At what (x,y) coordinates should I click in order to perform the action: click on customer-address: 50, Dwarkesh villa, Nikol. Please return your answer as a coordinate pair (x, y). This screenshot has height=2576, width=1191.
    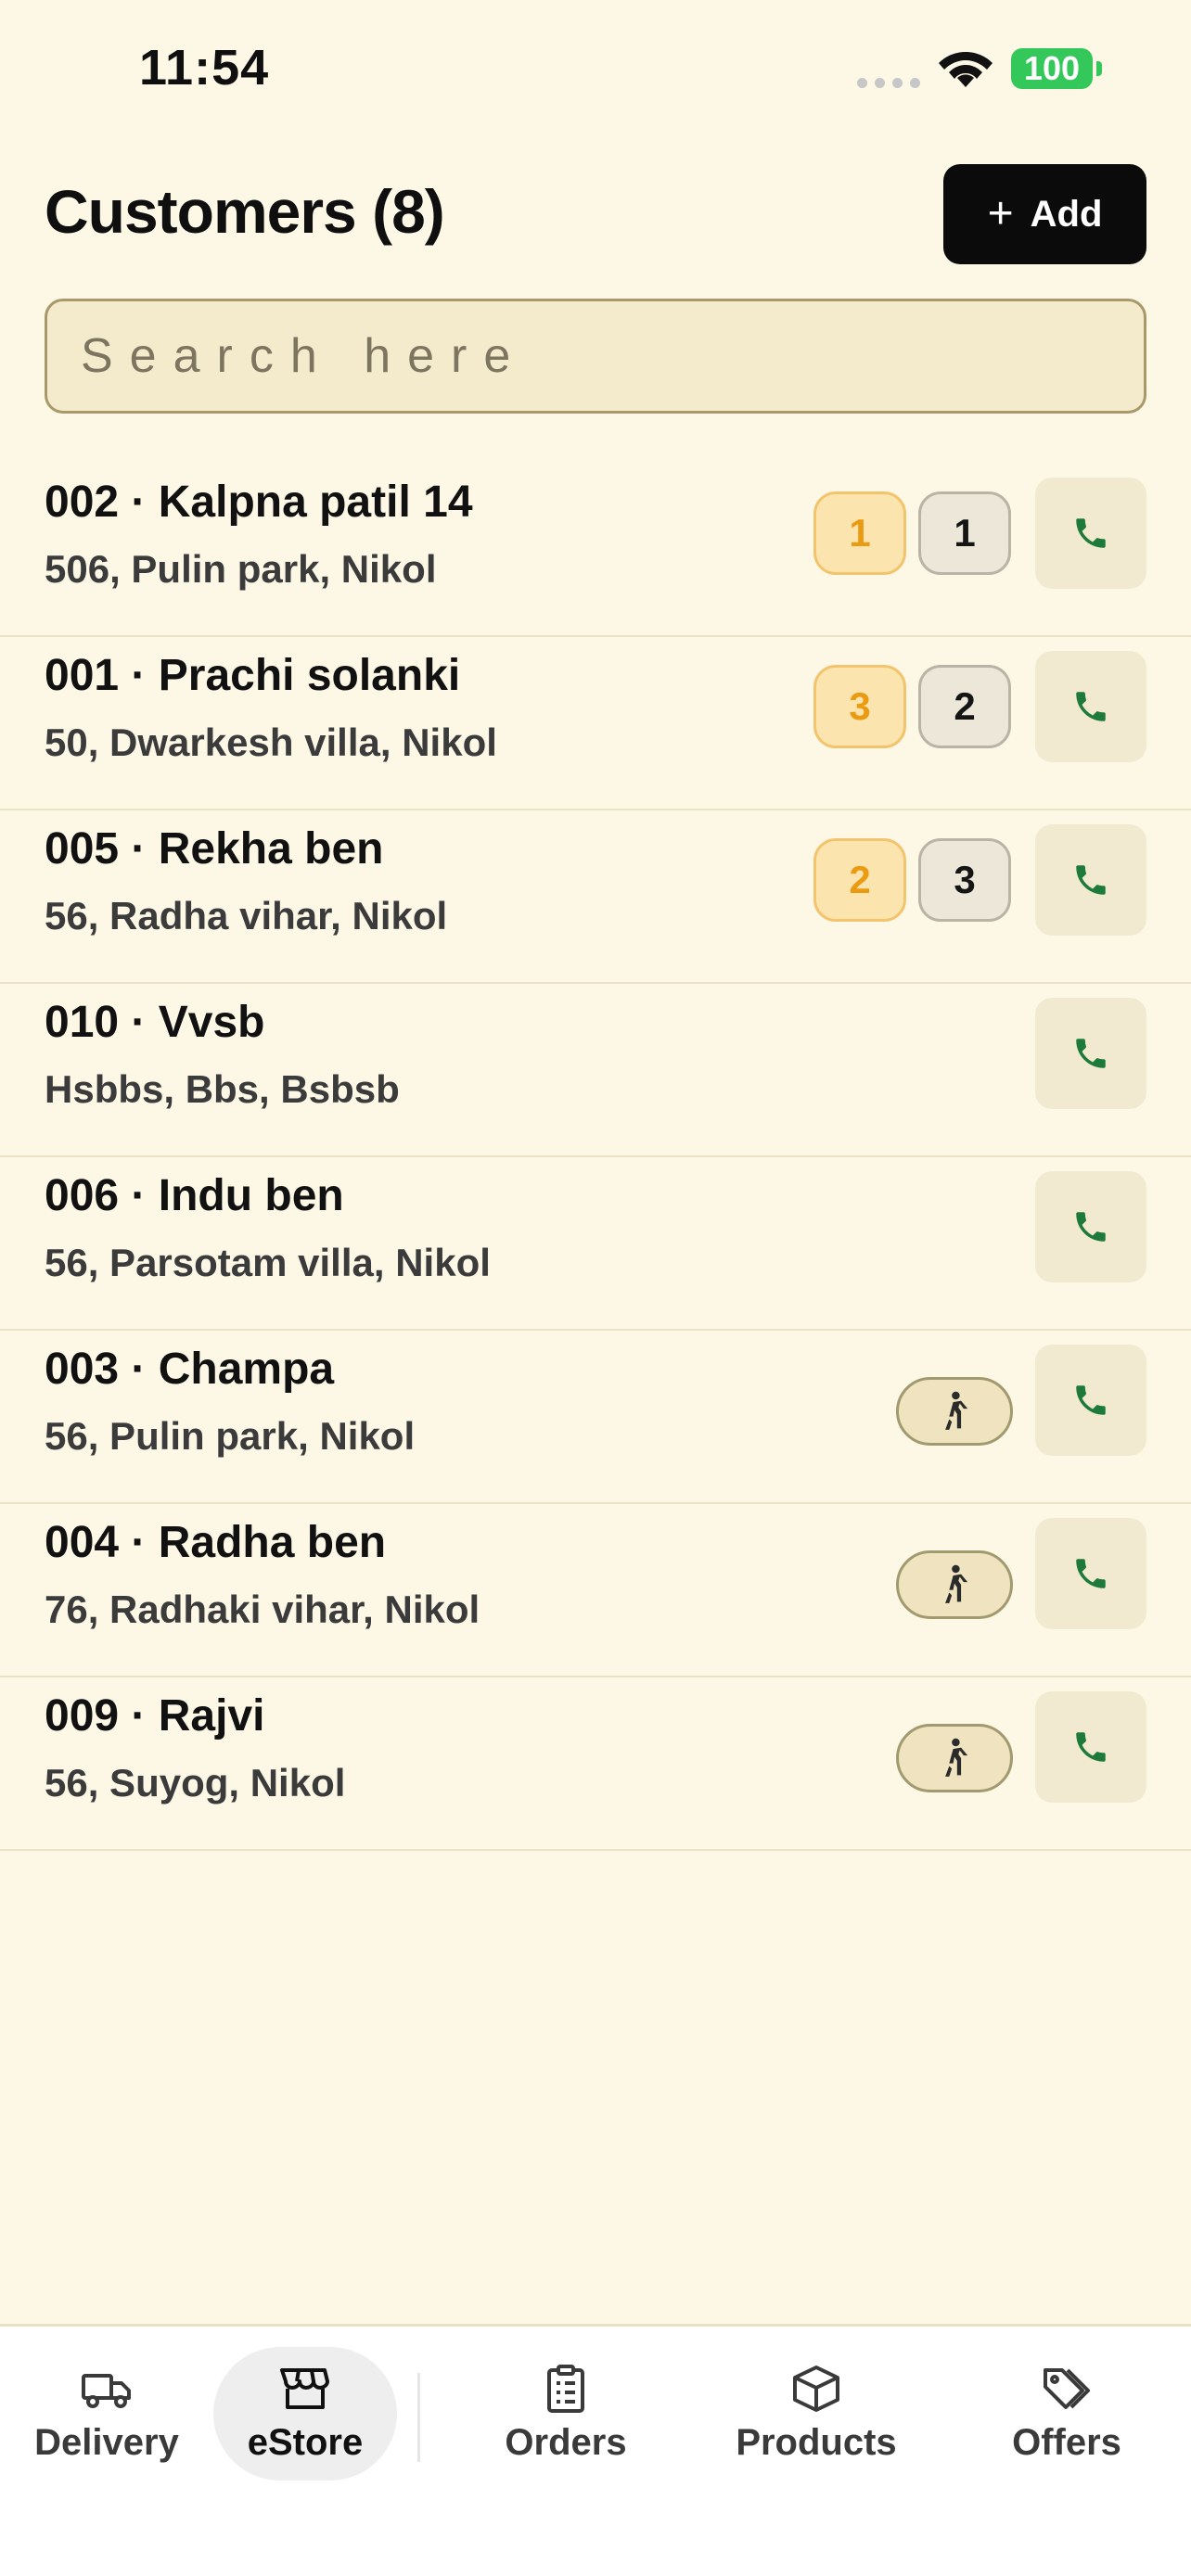
    Looking at the image, I should click on (271, 742).